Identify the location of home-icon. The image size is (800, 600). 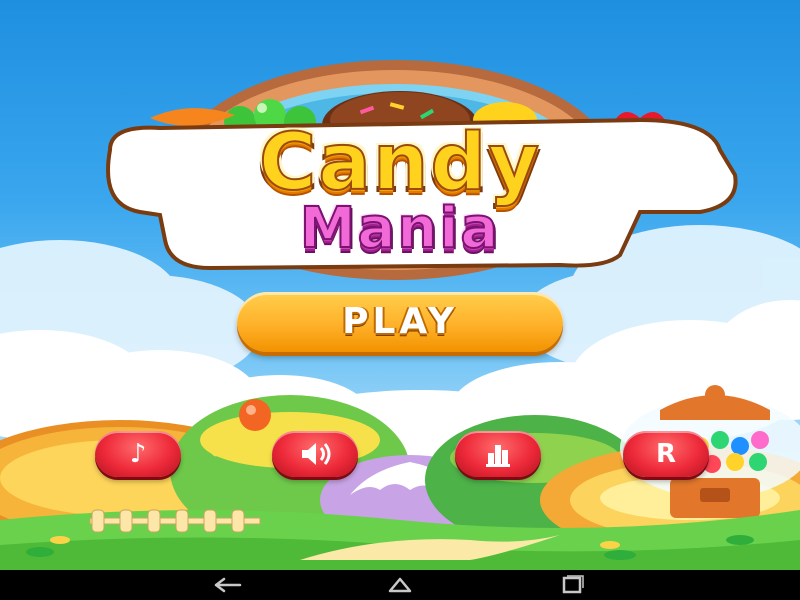
(400, 585).